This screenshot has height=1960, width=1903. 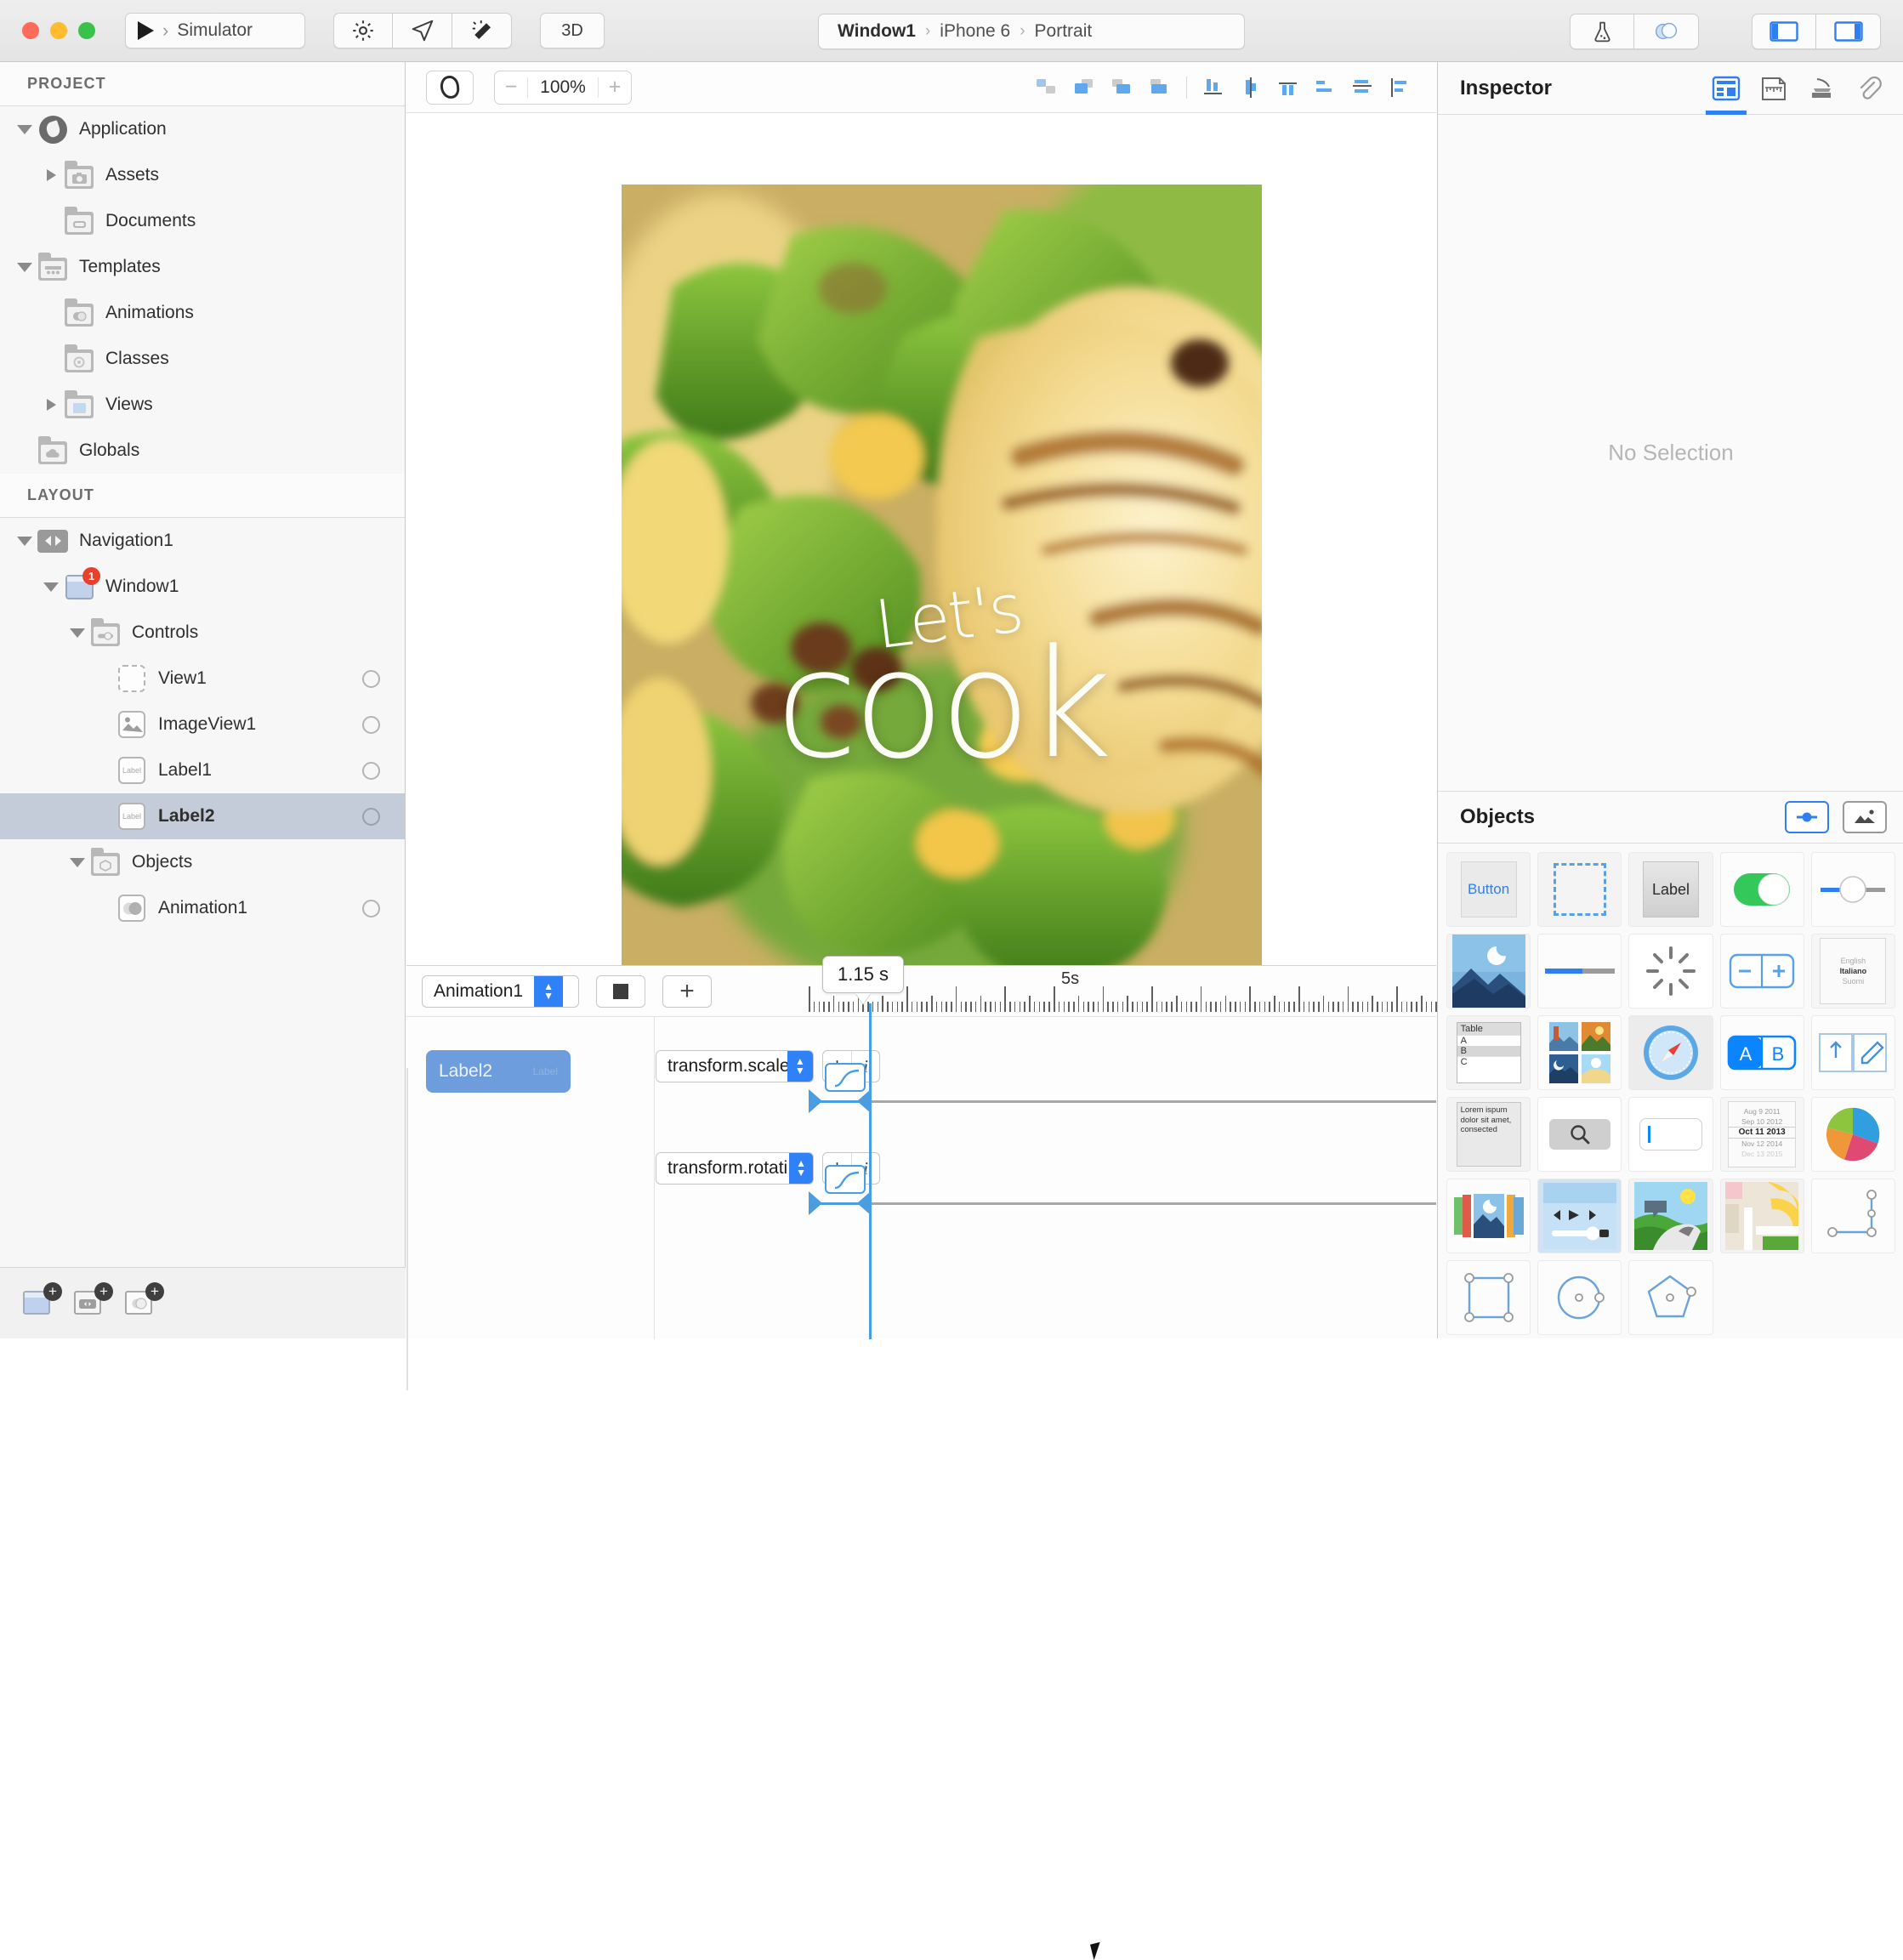 What do you see at coordinates (1579, 971) in the screenshot?
I see `progressbar-object` at bounding box center [1579, 971].